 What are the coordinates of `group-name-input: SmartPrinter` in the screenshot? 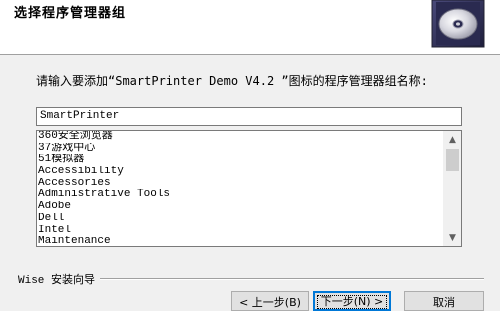 It's located at (249, 116).